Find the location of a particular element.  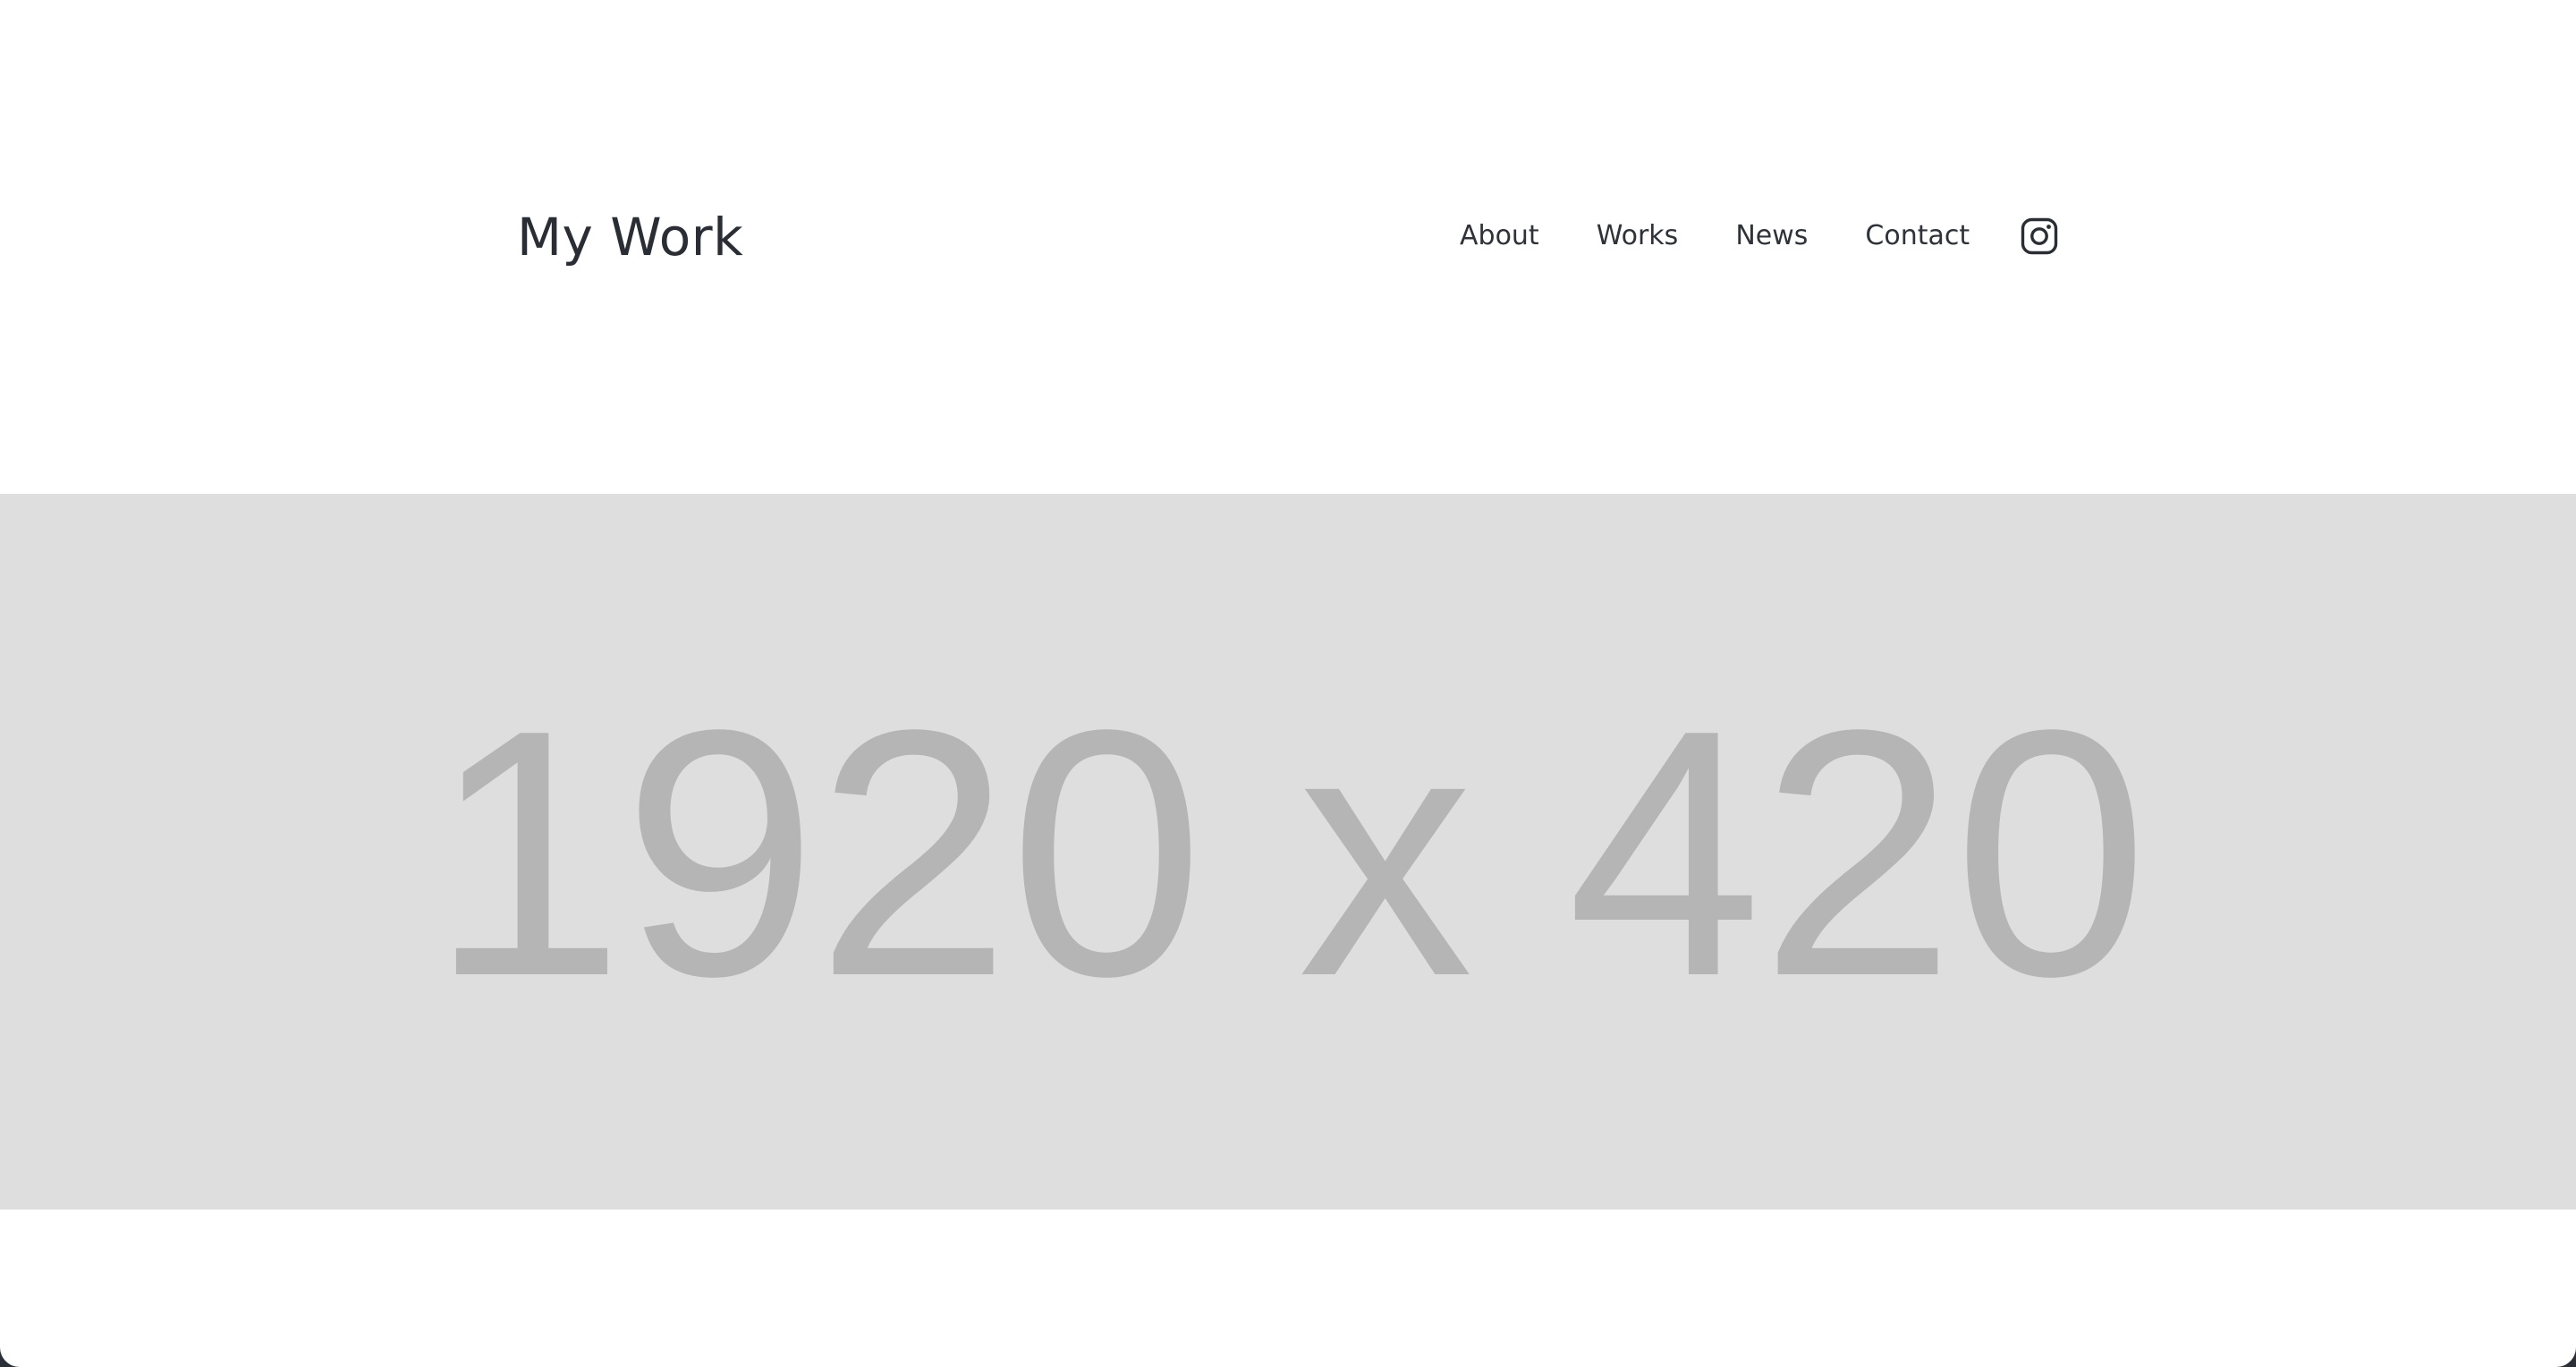

nav-item-news: News is located at coordinates (1771, 236).